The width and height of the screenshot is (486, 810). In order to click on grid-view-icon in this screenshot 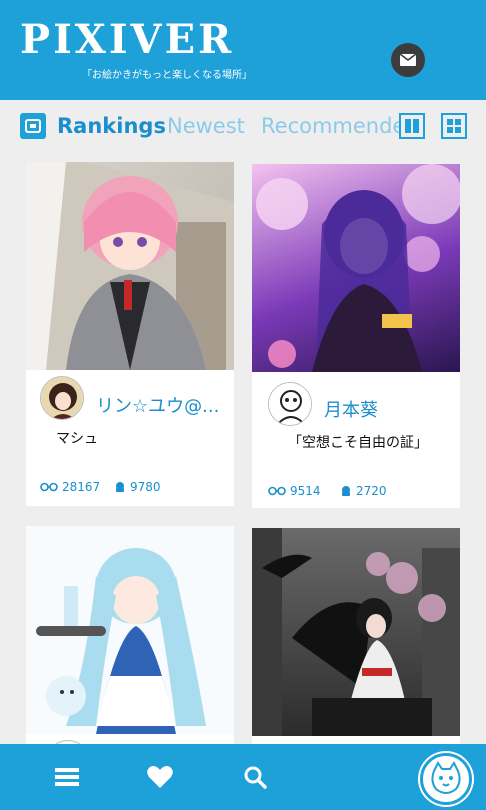, I will do `click(454, 126)`.